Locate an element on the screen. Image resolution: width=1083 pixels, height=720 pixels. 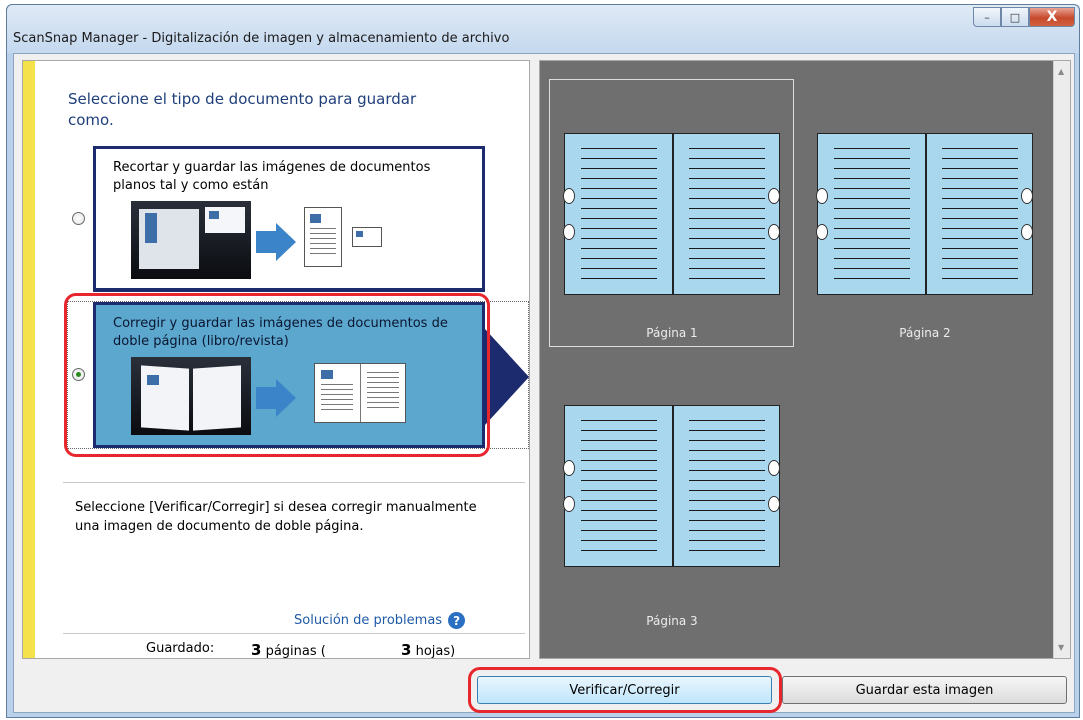
troubleshooting-label: Solución de problemas is located at coordinates (368, 620).